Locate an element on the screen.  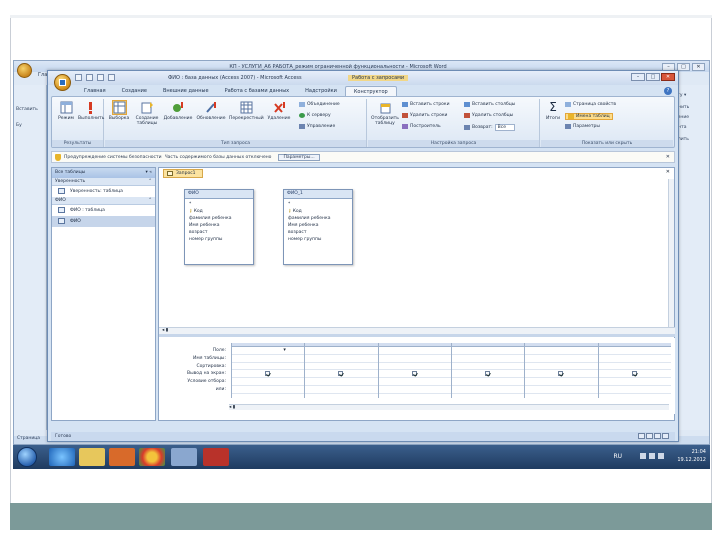
word-close-button: ✕ is located at coordinates (698, 66).